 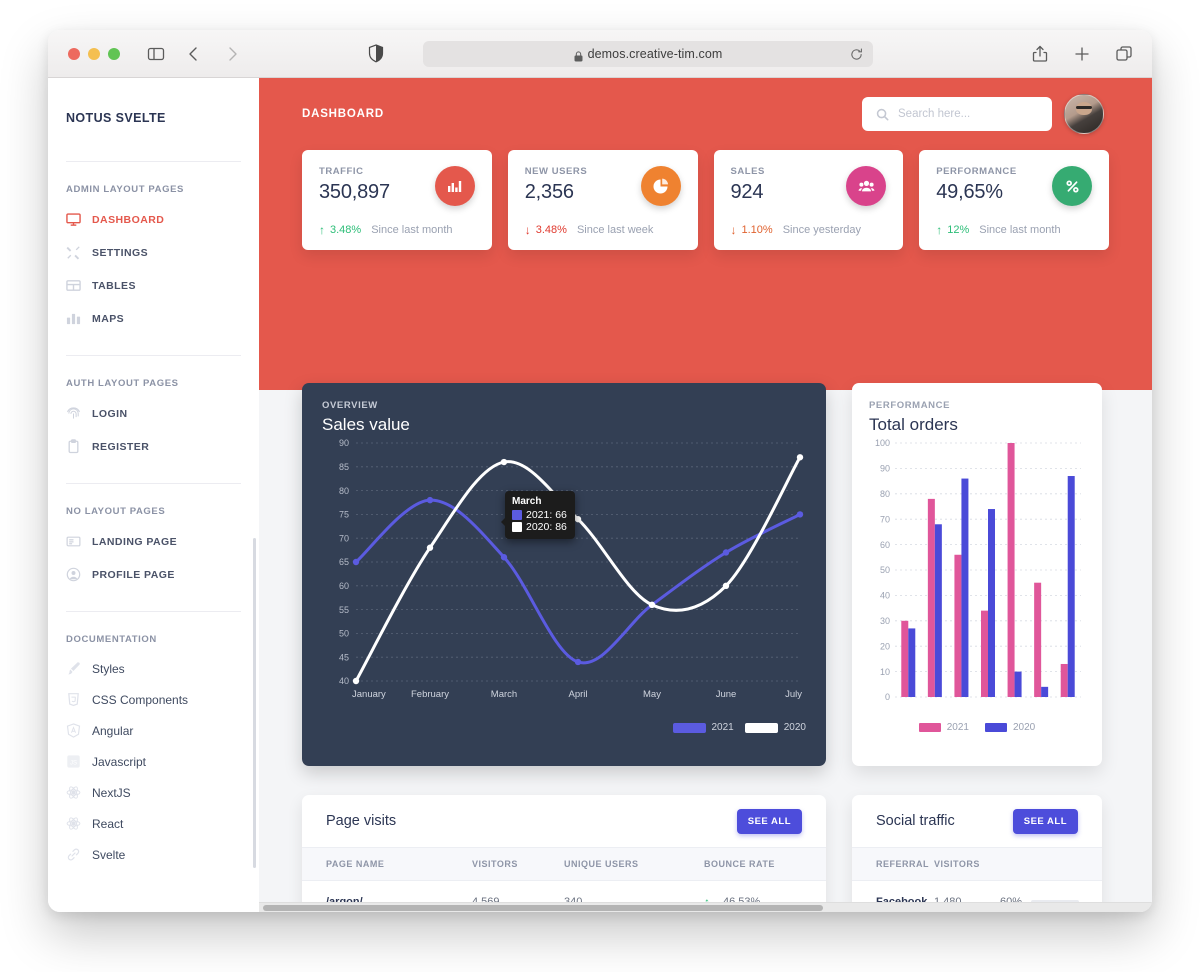 What do you see at coordinates (114, 53) in the screenshot?
I see `maximize-window-button` at bounding box center [114, 53].